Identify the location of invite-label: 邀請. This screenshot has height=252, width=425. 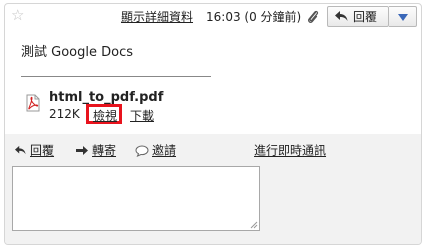
(164, 150).